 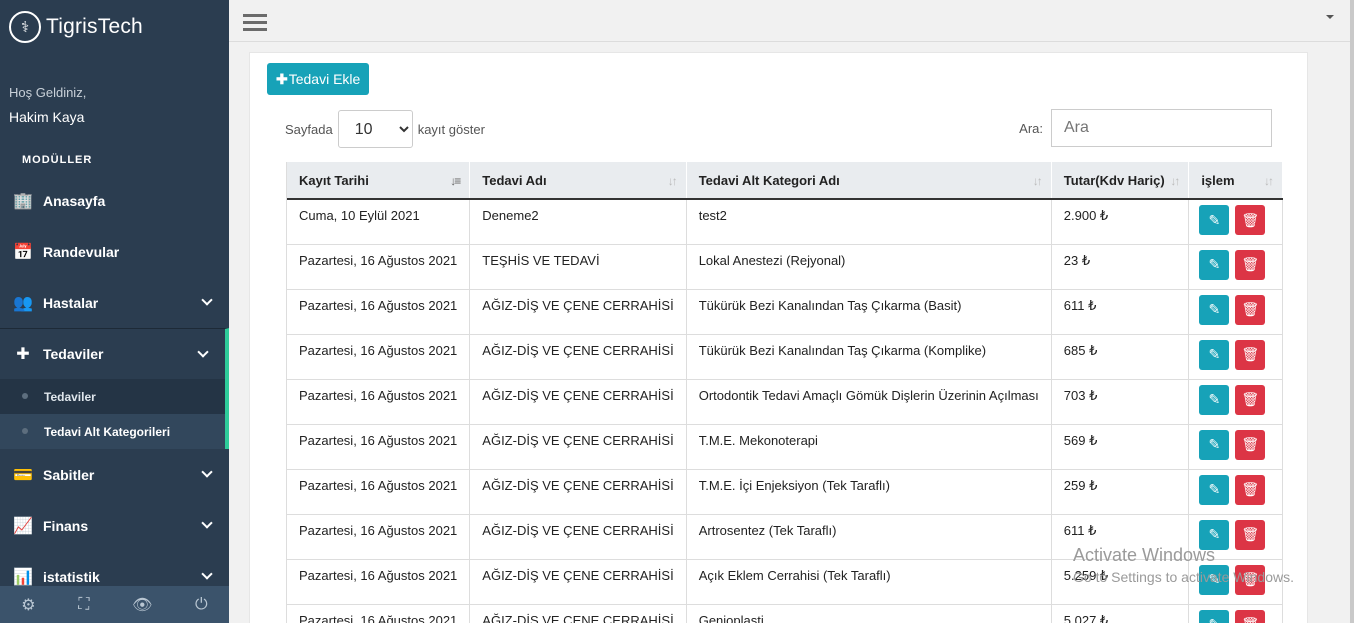 I want to click on welcome-text: Hoş Geldiniz,, so click(x=48, y=92).